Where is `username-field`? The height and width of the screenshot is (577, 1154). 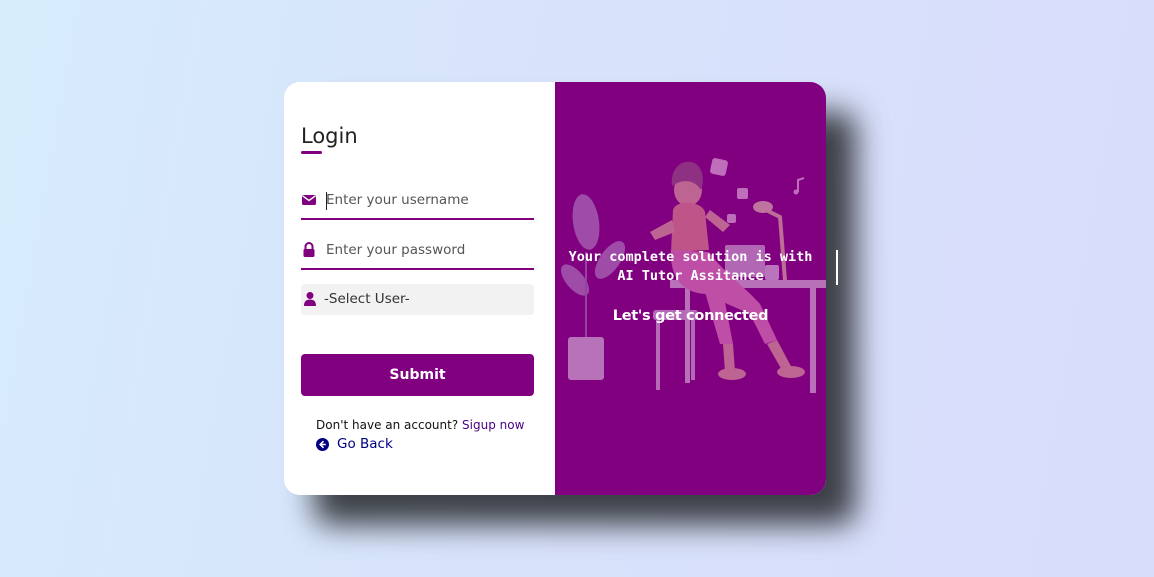 username-field is located at coordinates (417, 201).